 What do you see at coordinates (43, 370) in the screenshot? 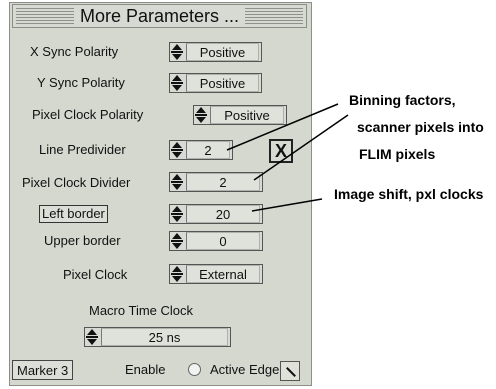
I see `marker-button: Marker 3` at bounding box center [43, 370].